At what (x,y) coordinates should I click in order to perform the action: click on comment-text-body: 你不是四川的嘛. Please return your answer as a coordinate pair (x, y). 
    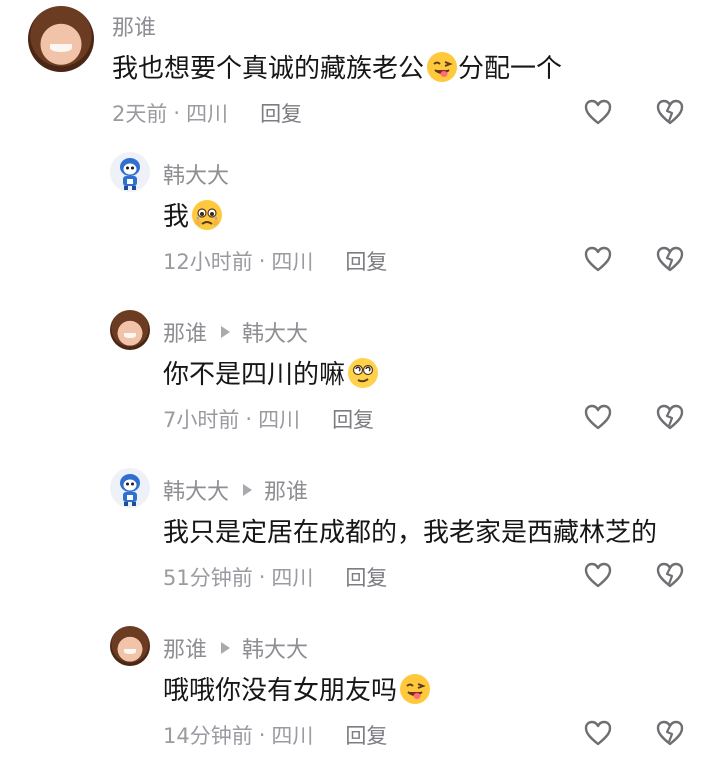
    Looking at the image, I should click on (254, 375).